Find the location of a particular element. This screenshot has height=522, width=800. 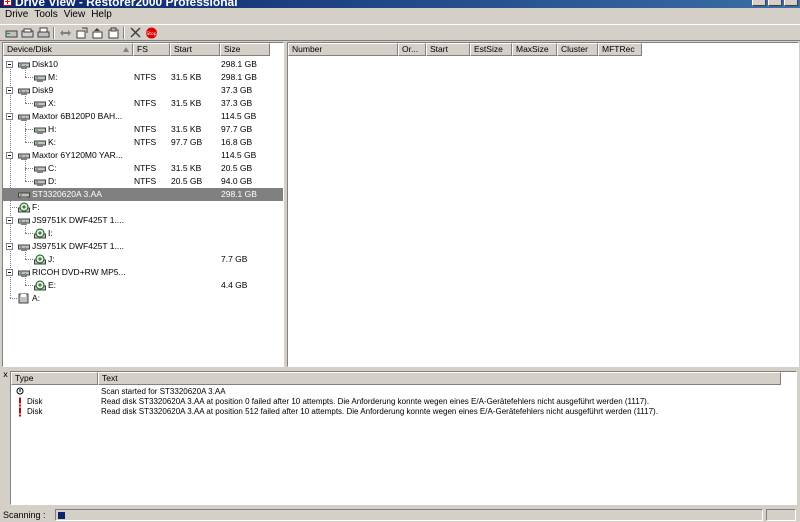

tree-drive-k: K: NTFS 97.7 GB 16.8 GB is located at coordinates (143, 139).